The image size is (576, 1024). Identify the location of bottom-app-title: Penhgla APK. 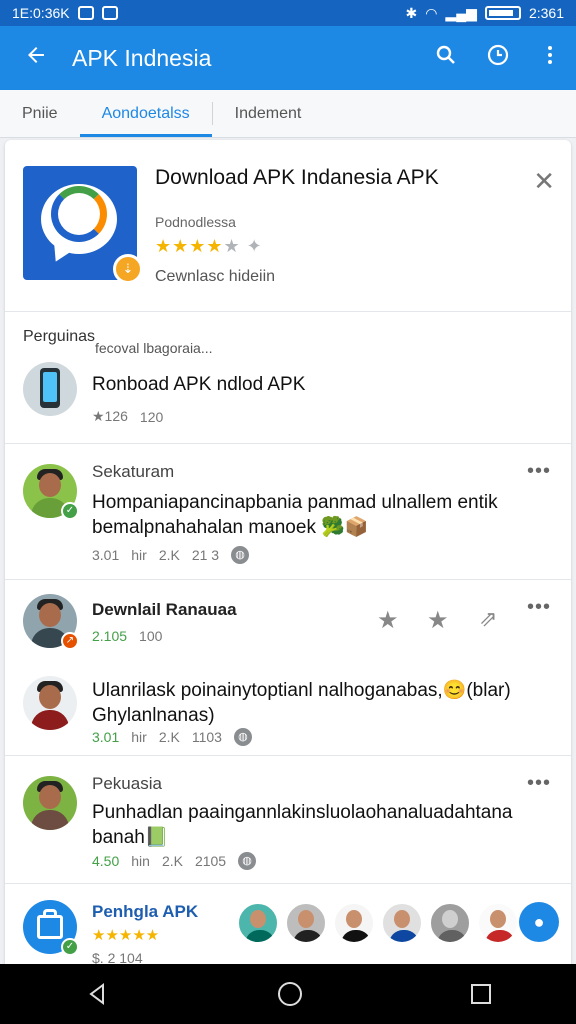
(145, 911).